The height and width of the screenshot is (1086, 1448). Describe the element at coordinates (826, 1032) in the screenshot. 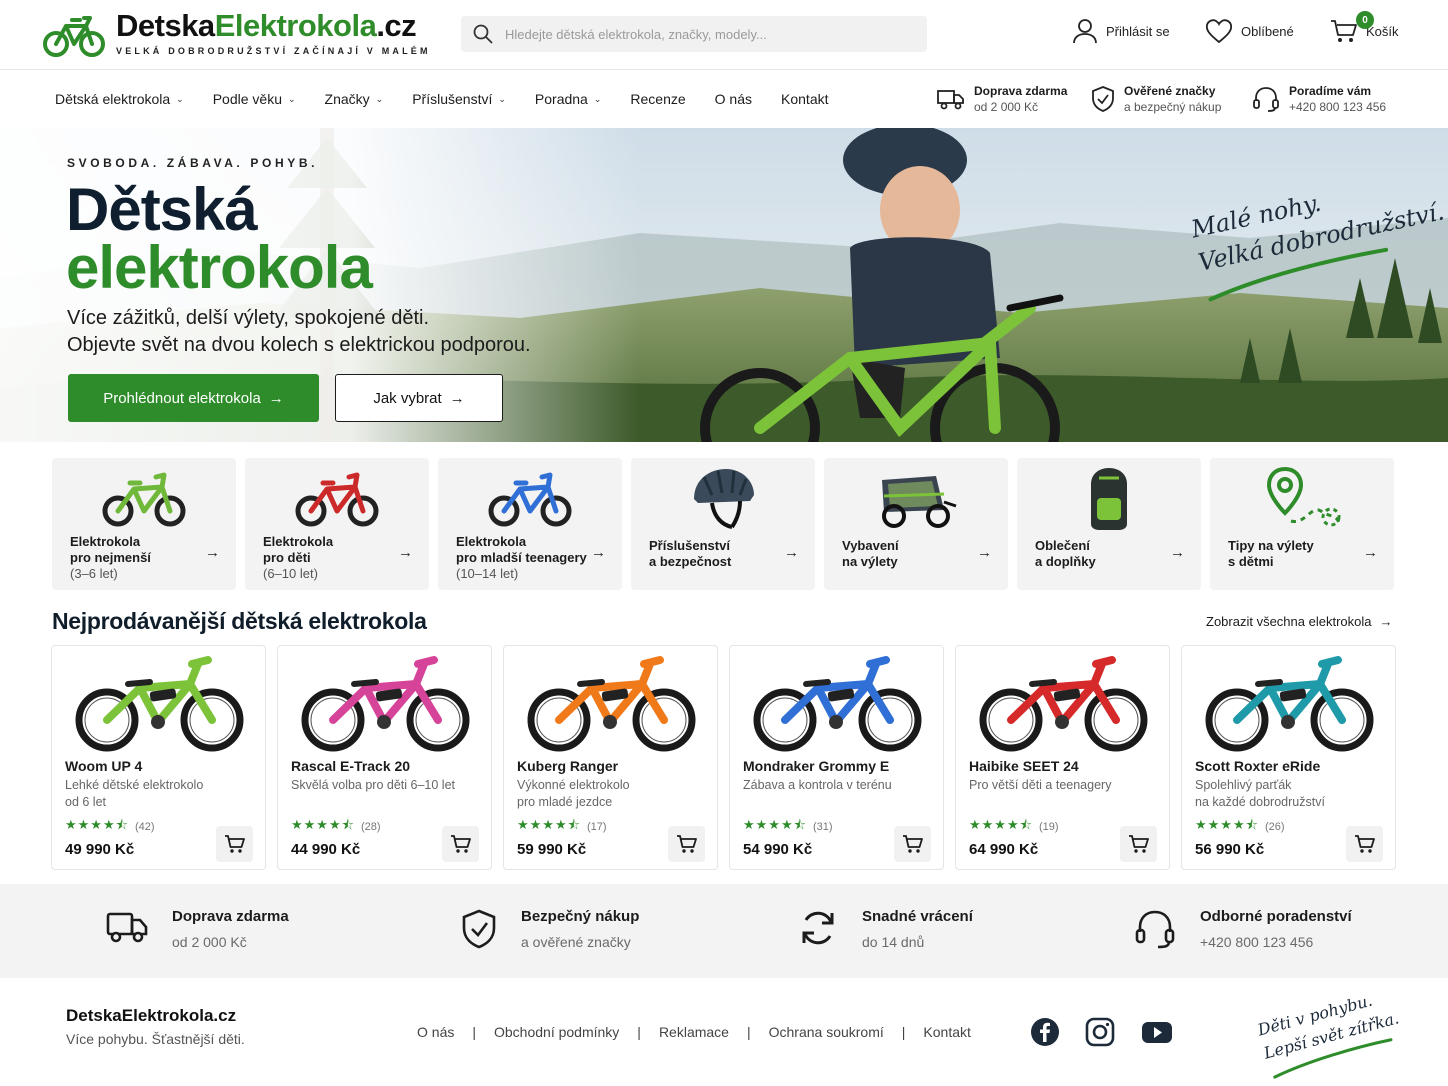

I see `footer-link: Ochrana soukromí` at that location.